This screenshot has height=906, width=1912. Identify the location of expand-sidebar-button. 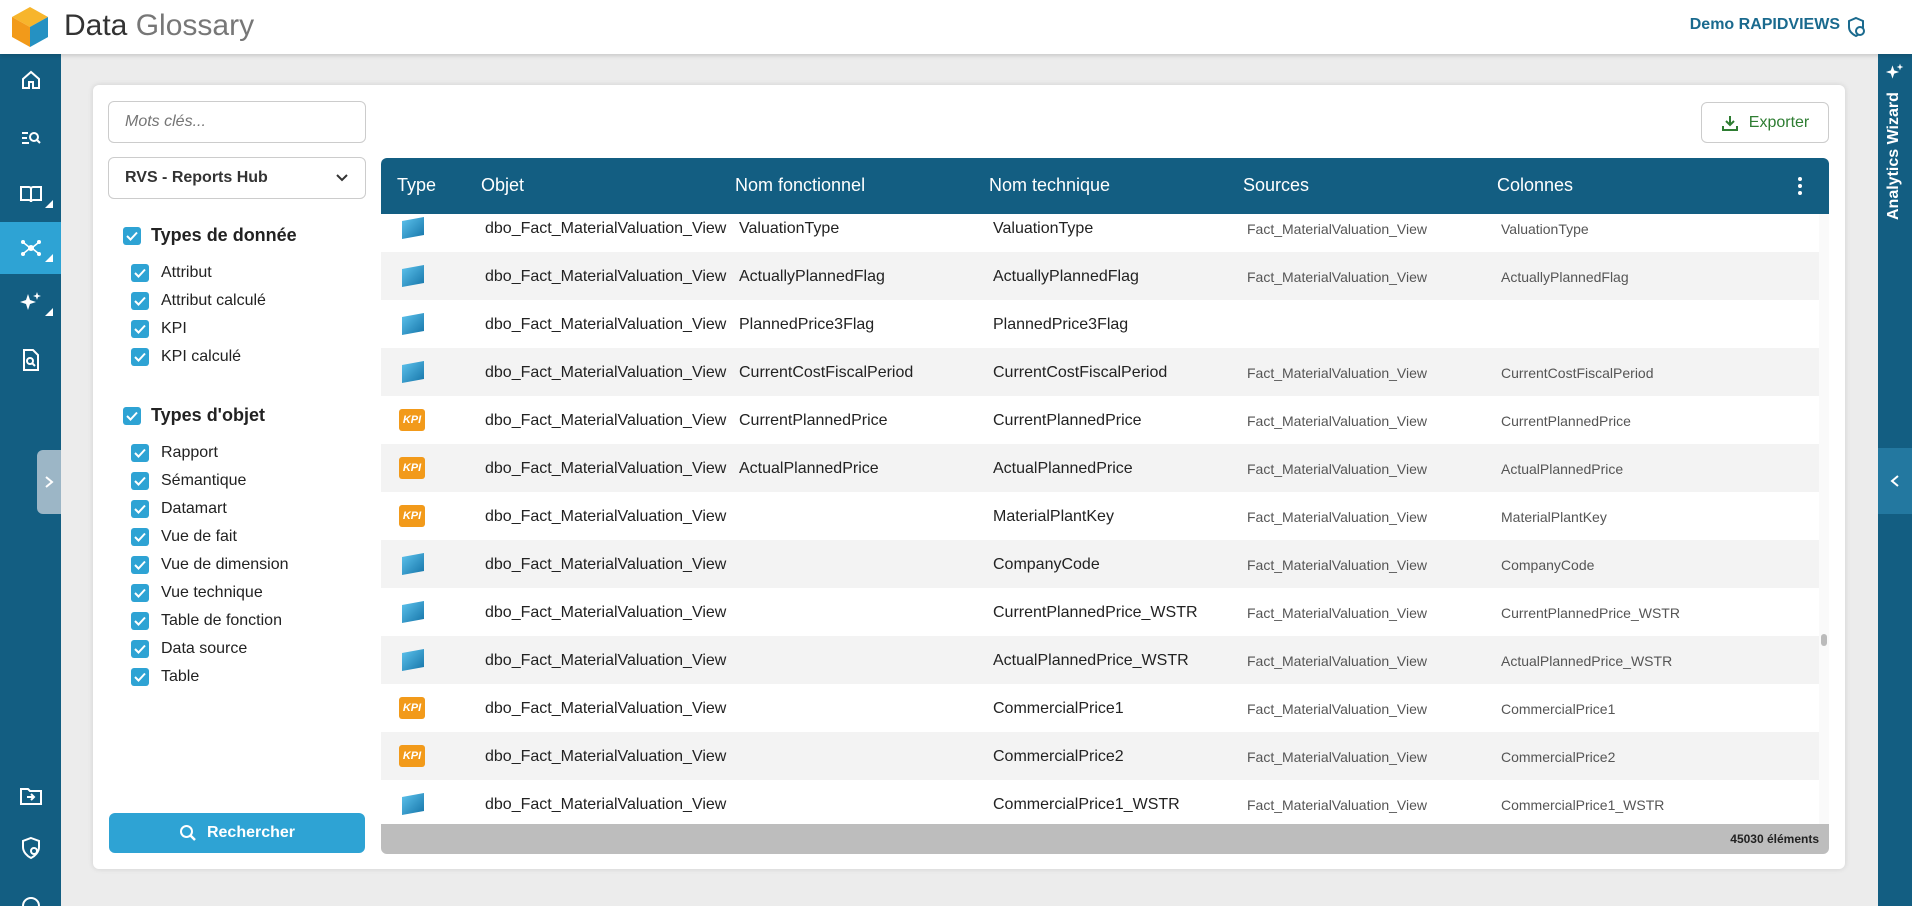
(49, 482).